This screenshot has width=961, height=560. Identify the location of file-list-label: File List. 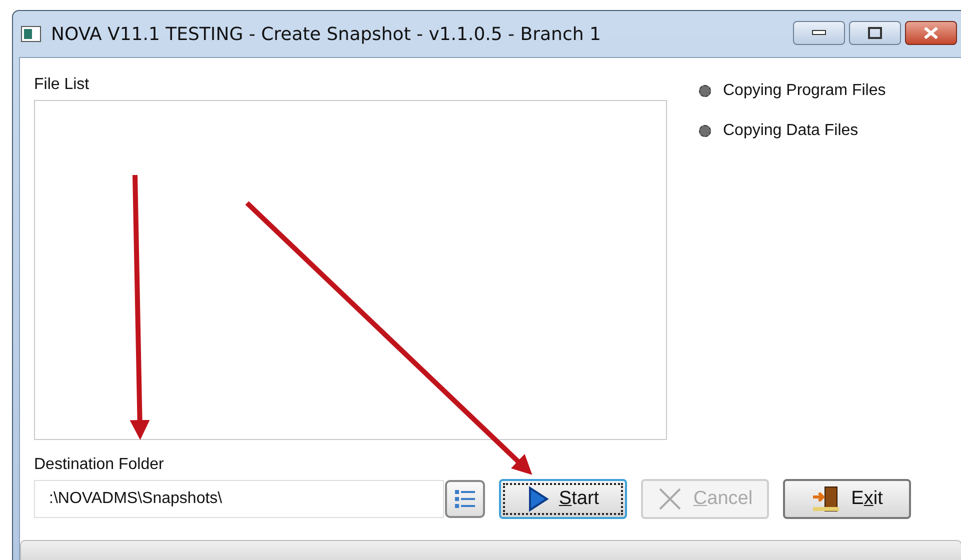
(62, 85).